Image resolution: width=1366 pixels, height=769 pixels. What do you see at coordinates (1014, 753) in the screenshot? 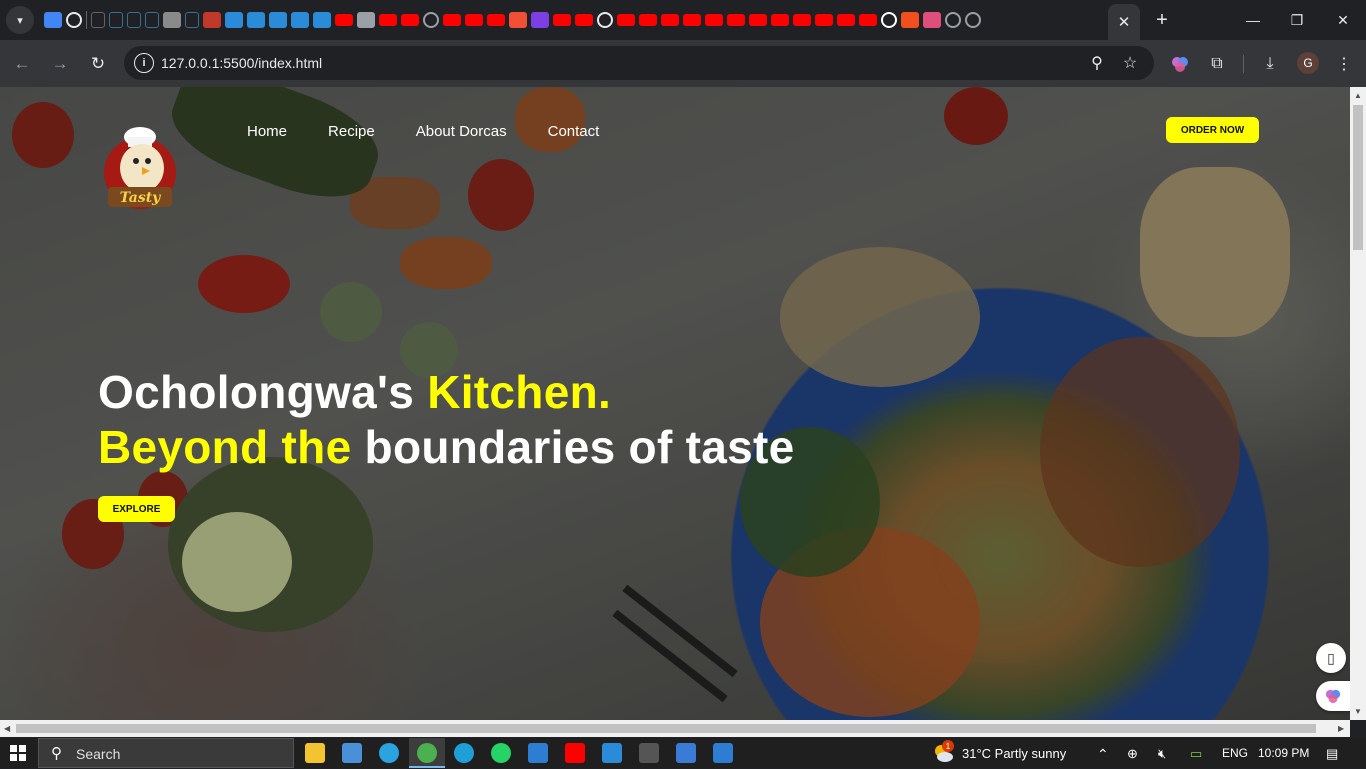
I see `weather-text: 31°C Partly sunny` at bounding box center [1014, 753].